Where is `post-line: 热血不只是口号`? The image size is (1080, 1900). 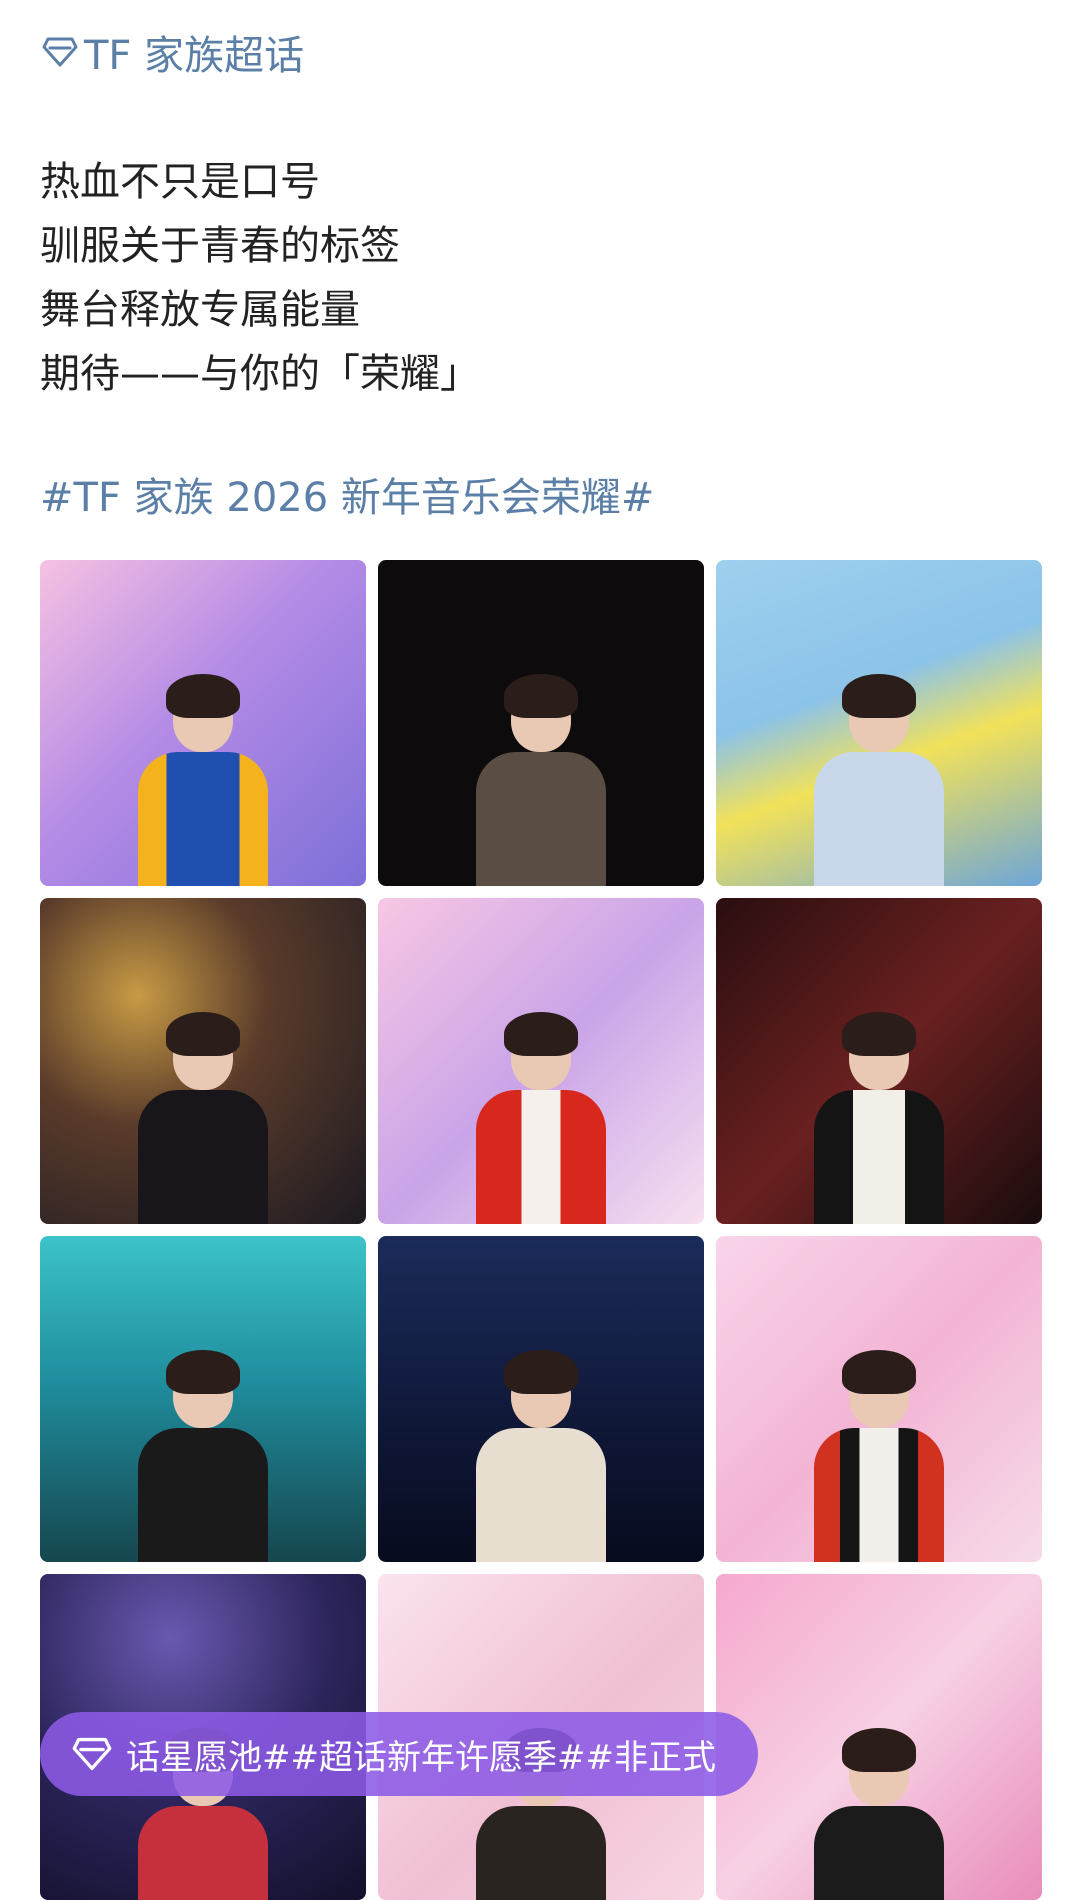 post-line: 热血不只是口号 is located at coordinates (180, 182).